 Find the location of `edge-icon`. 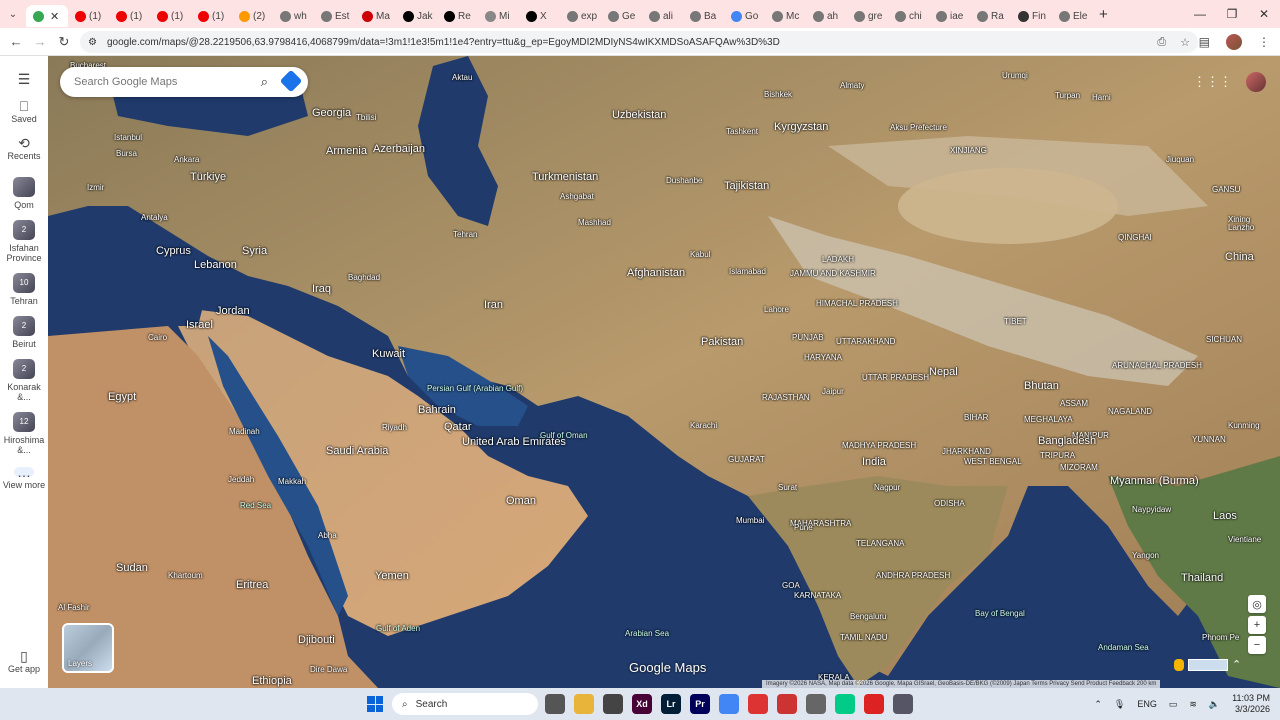

edge-icon is located at coordinates (845, 704).